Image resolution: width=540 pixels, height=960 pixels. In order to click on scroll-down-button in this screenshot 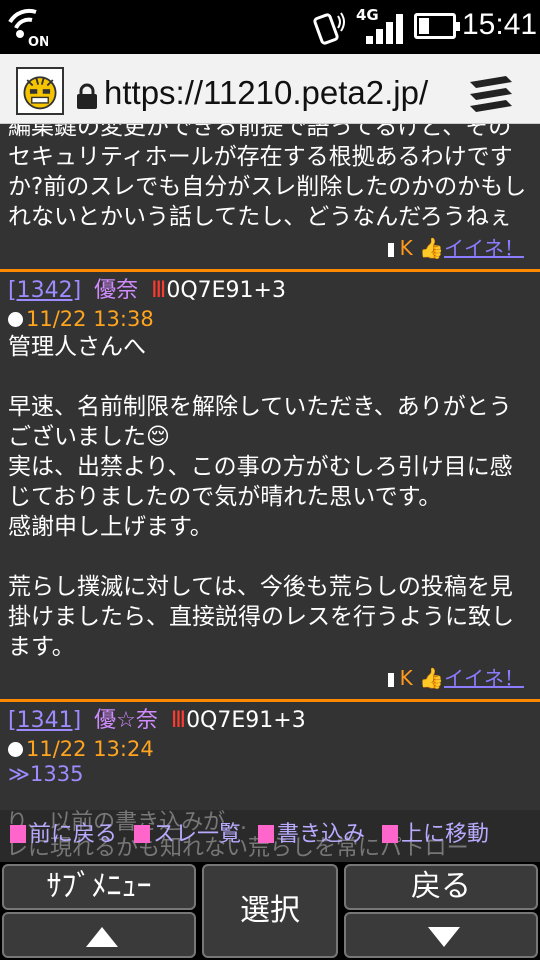, I will do `click(441, 935)`.